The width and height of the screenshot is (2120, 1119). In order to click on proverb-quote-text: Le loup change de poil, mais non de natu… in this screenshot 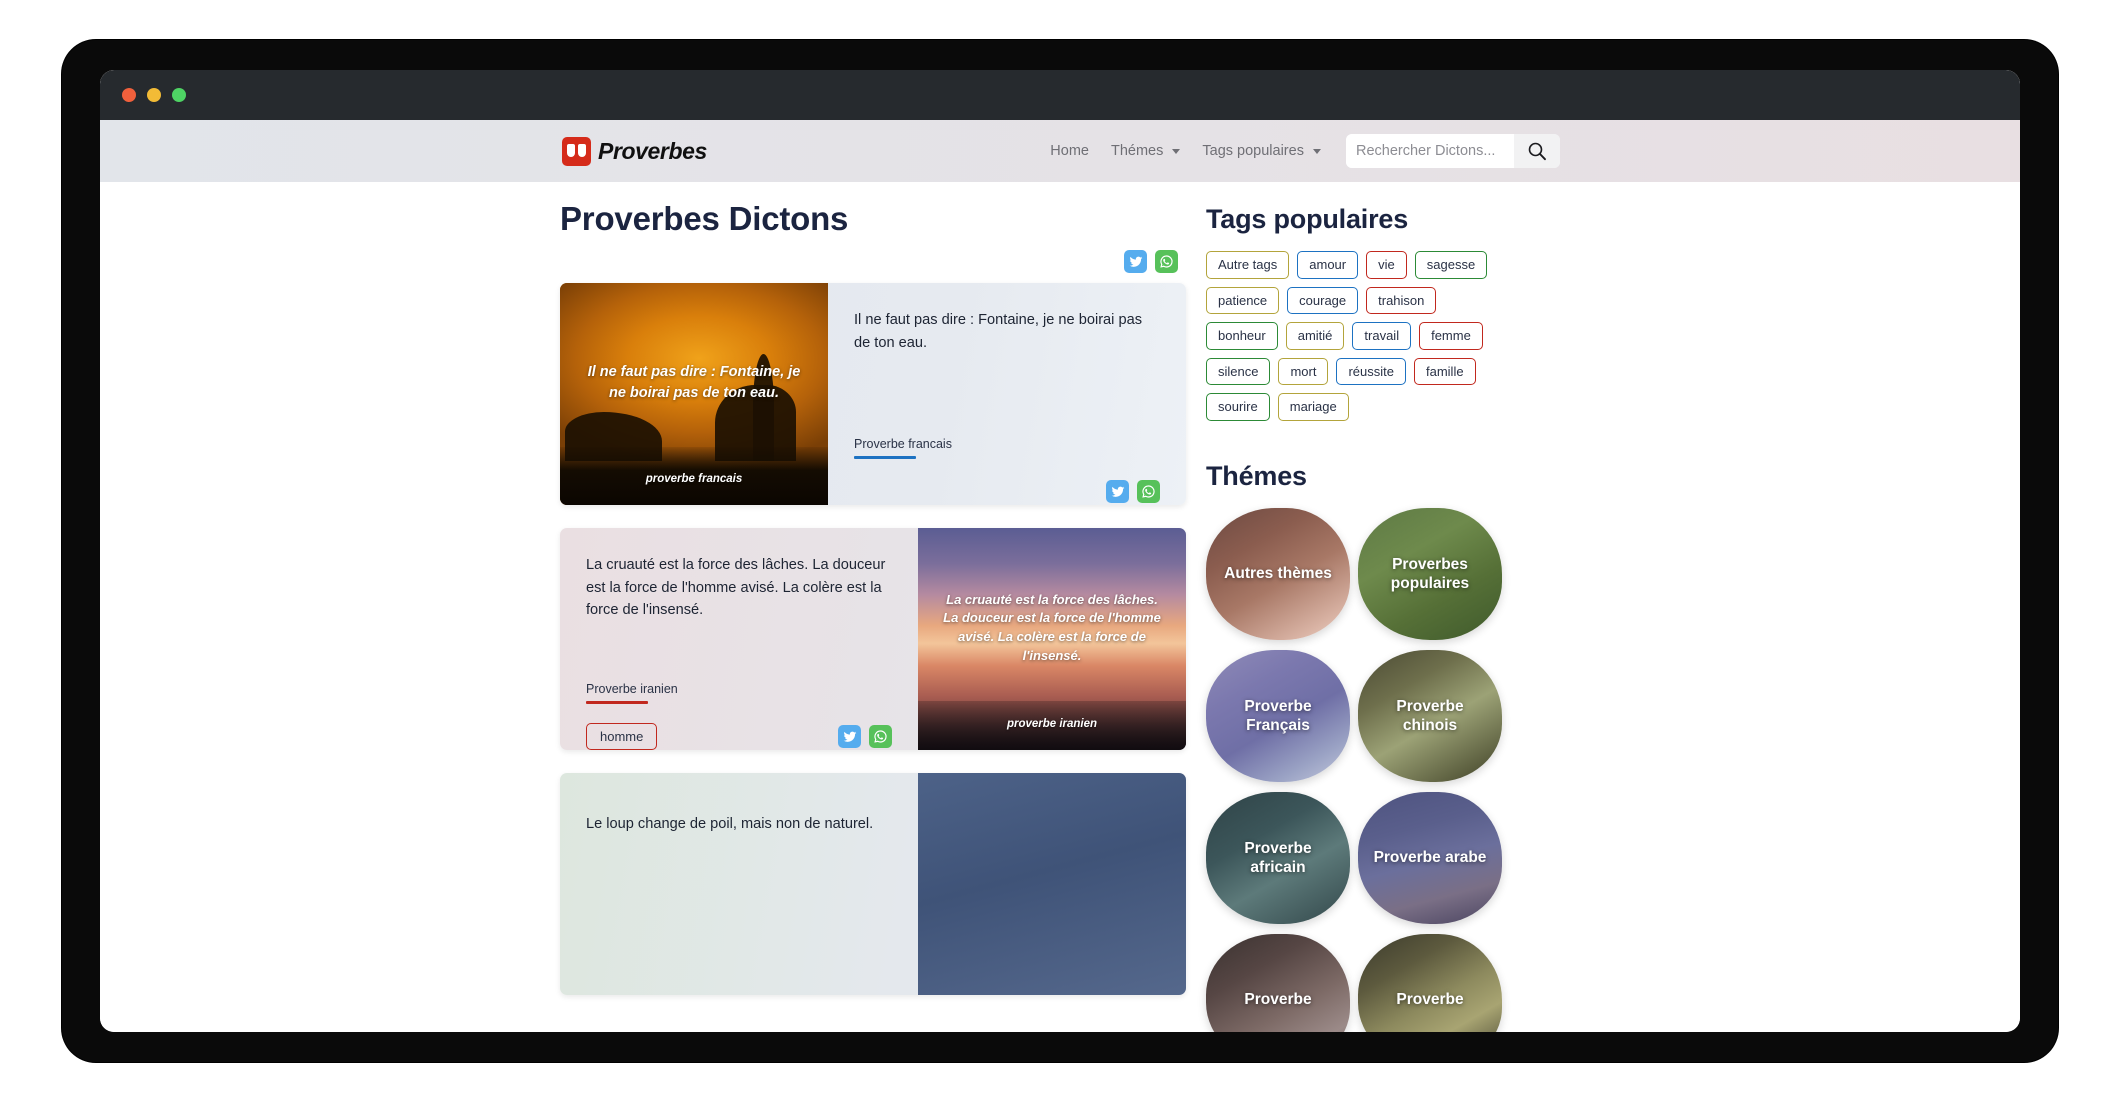, I will do `click(730, 824)`.